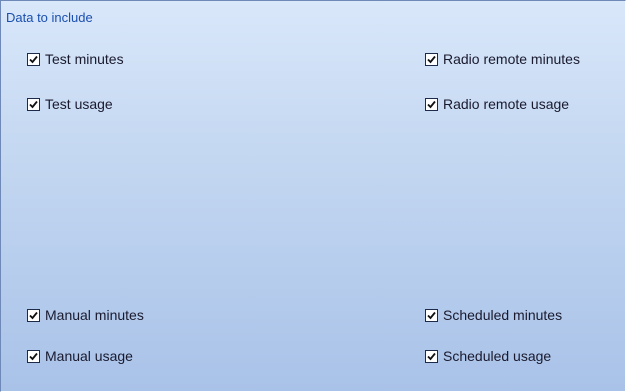 The image size is (626, 392). Describe the element at coordinates (84, 59) in the screenshot. I see `checkbox-label: Test minutes` at that location.